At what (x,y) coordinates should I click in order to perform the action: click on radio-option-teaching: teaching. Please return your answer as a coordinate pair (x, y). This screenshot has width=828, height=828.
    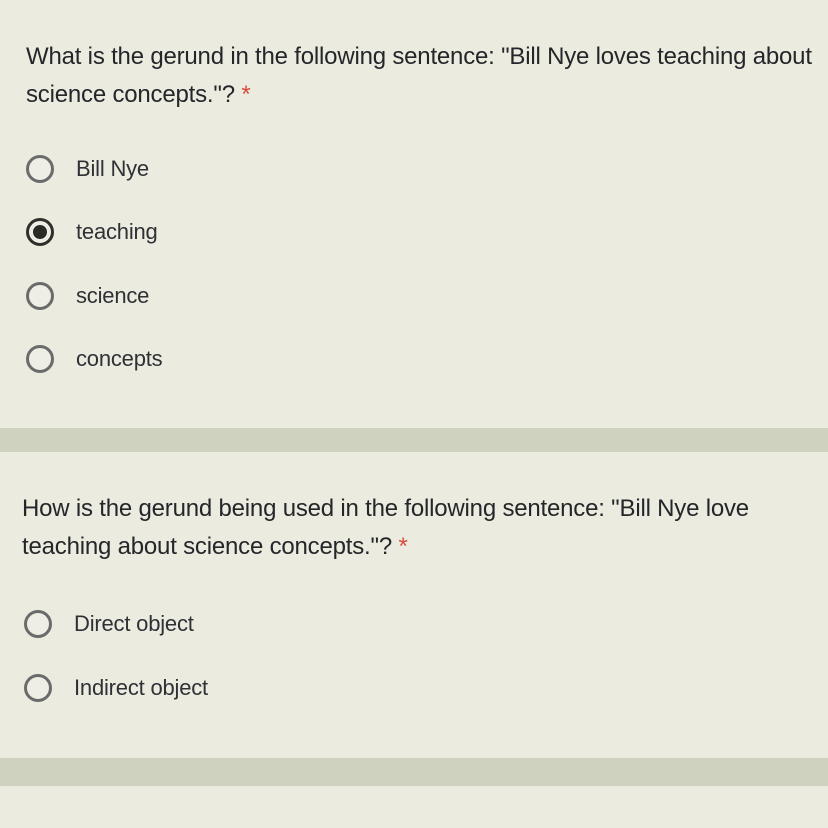
    Looking at the image, I should click on (92, 232).